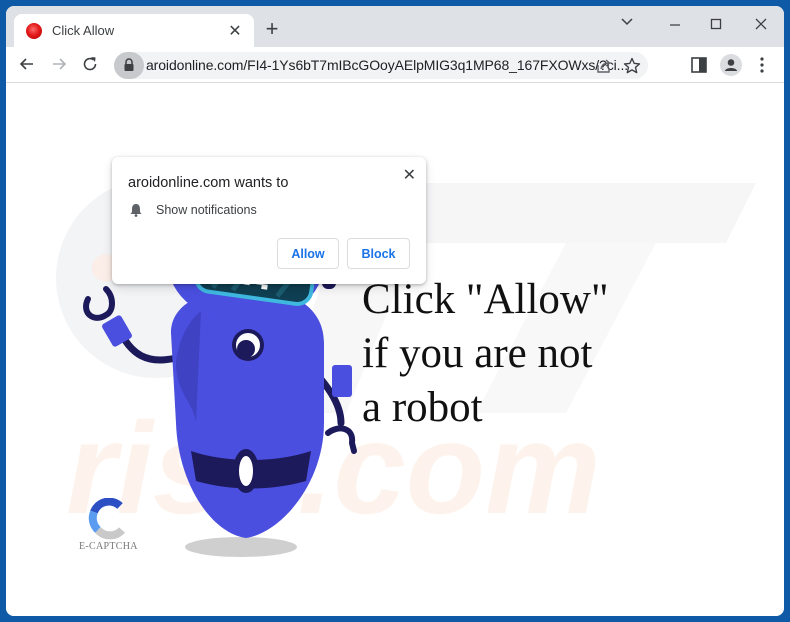 This screenshot has width=790, height=622. I want to click on forward-button, so click(59, 65).